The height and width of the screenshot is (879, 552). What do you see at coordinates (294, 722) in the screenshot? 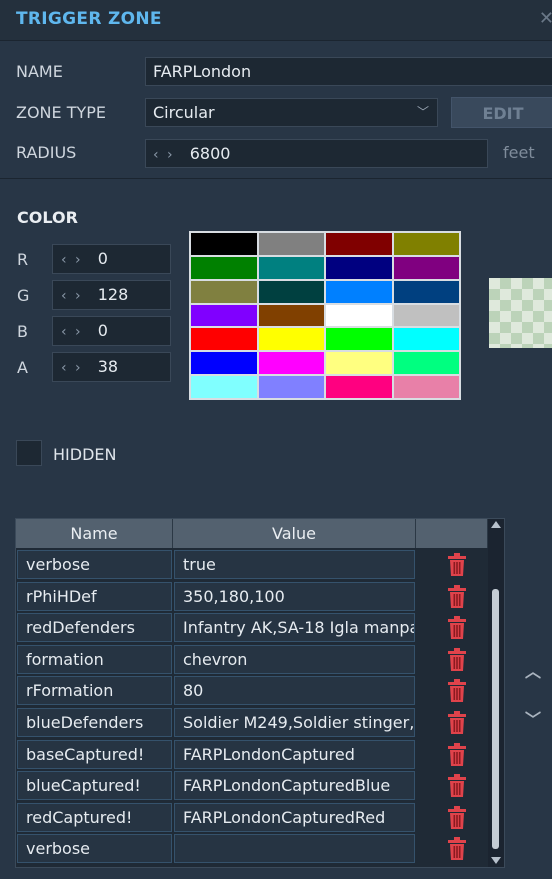
I see `cell-value: Soldier M249,Soldier stinger,` at bounding box center [294, 722].